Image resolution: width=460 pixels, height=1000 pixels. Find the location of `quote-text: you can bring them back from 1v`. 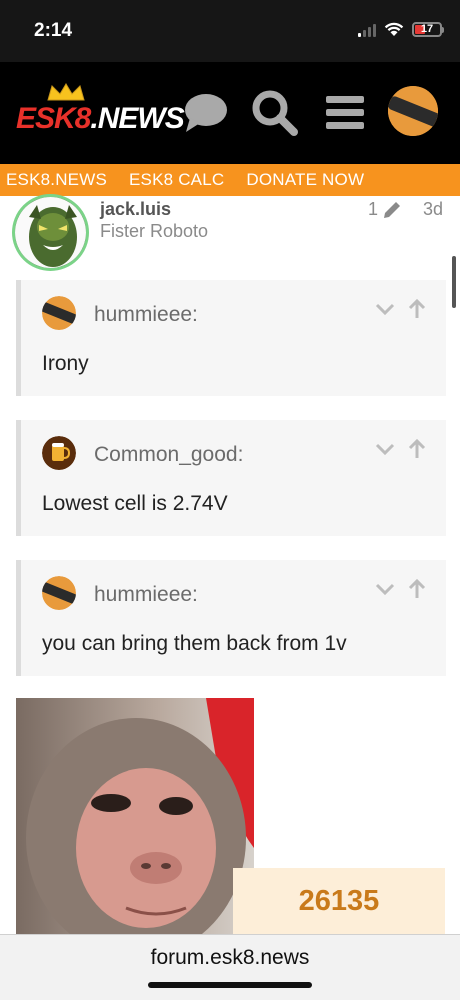

quote-text: you can bring them back from 1v is located at coordinates (194, 643).